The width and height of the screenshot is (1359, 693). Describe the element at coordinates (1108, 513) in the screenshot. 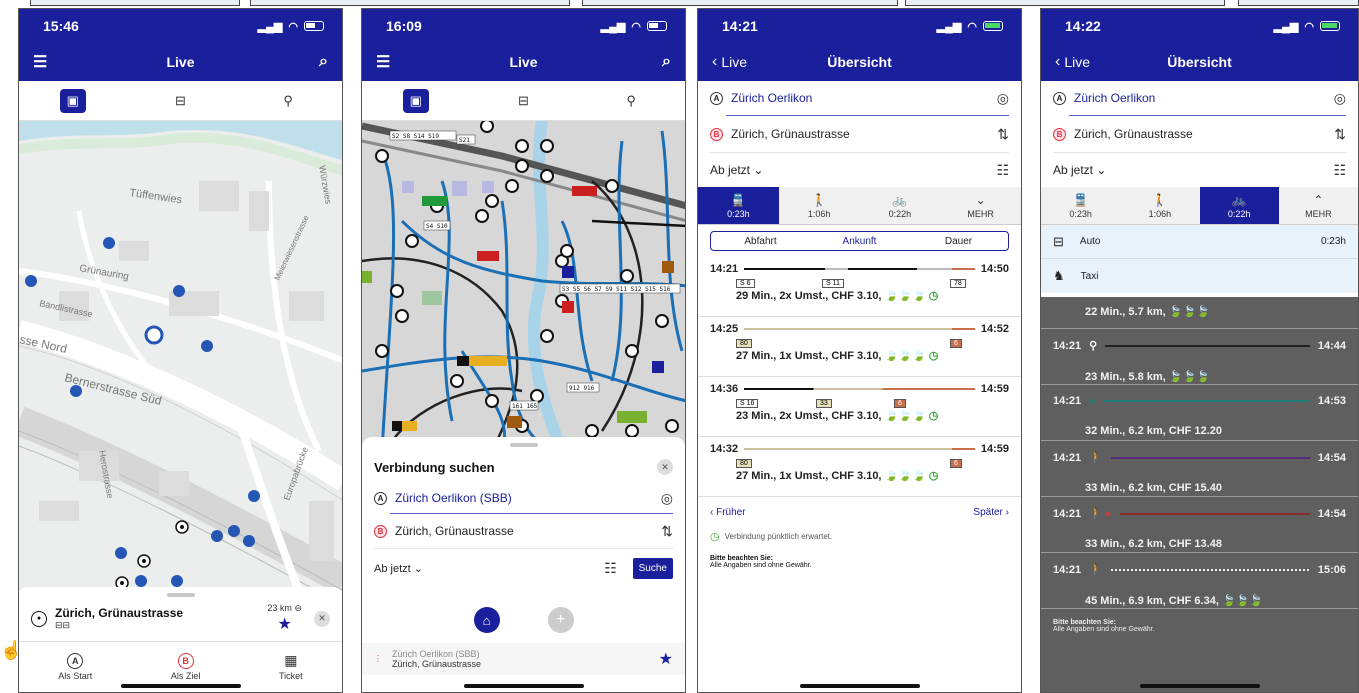

I see `taxi-badge-icon: ●` at that location.